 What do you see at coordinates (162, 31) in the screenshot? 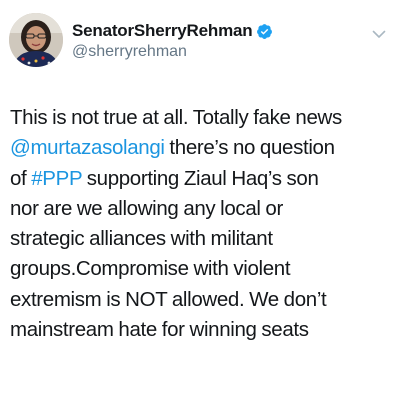
I see `display-name: SenatorSherryRehman` at bounding box center [162, 31].